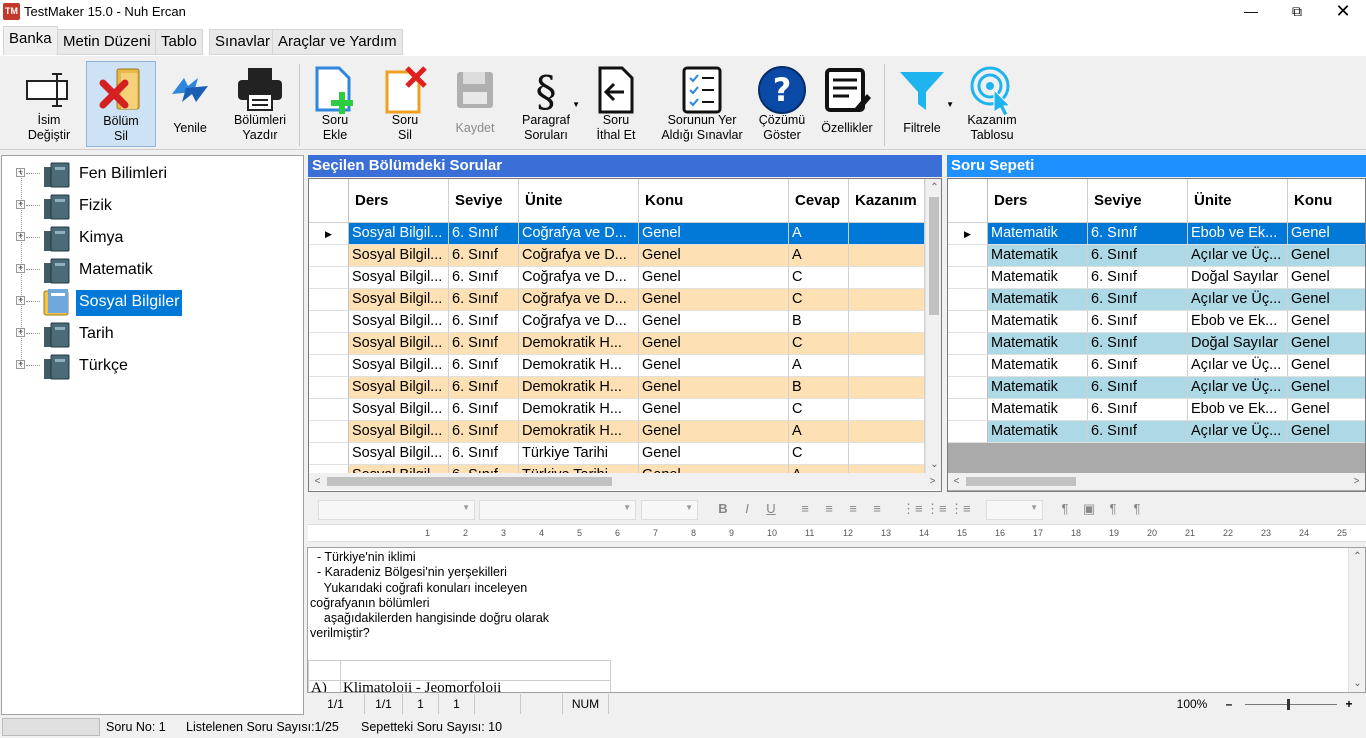 The width and height of the screenshot is (1366, 738). What do you see at coordinates (579, 201) in the screenshot?
I see `column-header-nite: Ünite` at bounding box center [579, 201].